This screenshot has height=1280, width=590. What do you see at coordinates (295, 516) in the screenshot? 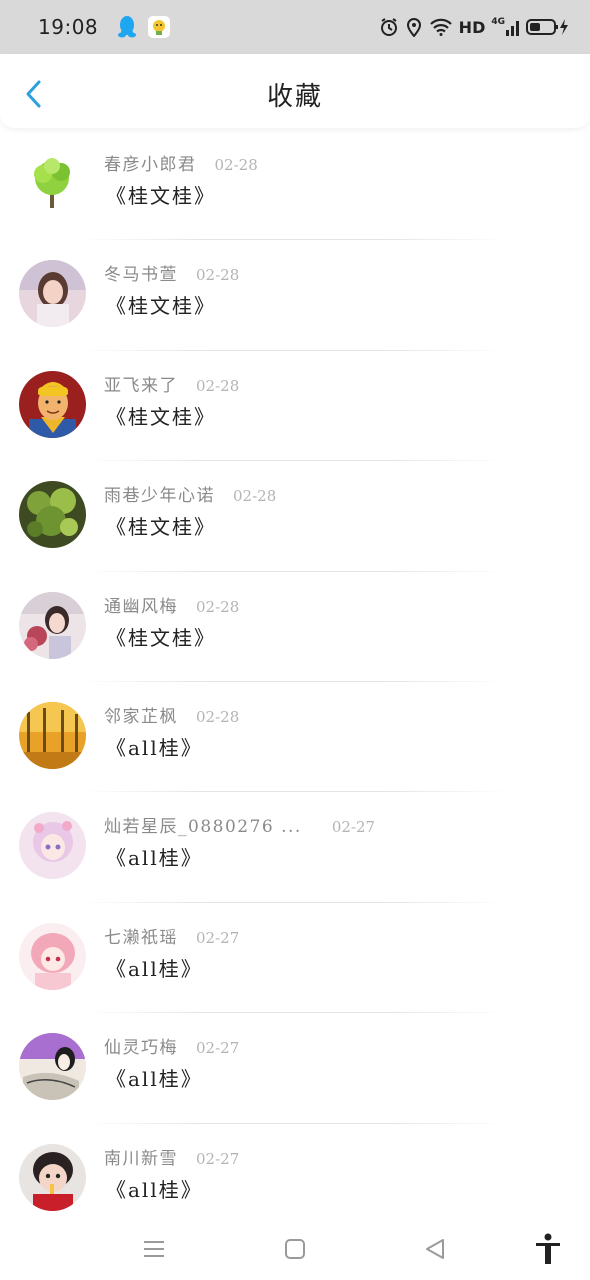
I see `list-item: 雨巷少年心诺 02-28 《桂文桂》` at bounding box center [295, 516].